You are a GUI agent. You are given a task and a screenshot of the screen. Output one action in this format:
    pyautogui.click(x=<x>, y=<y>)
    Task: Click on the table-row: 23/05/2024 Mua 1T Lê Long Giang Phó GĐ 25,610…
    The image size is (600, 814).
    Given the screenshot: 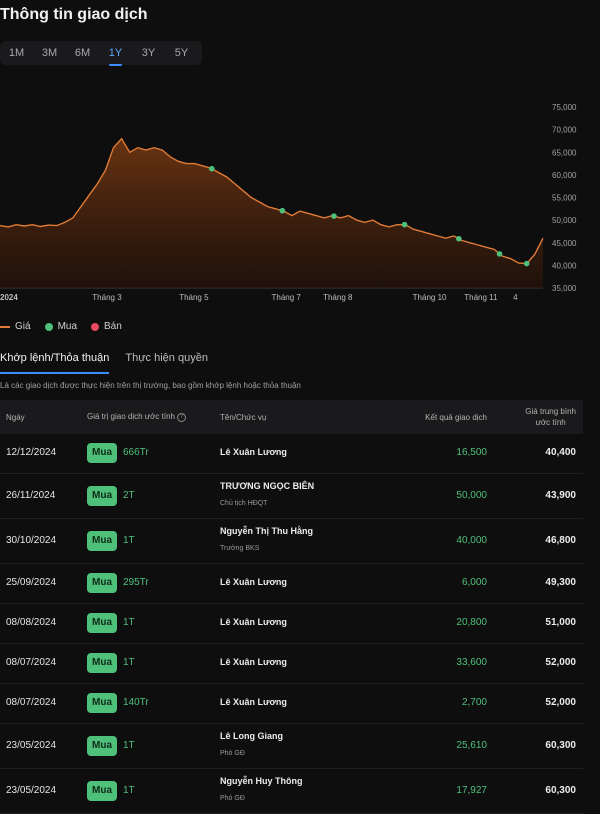 What is the action you would take?
    pyautogui.click(x=291, y=746)
    